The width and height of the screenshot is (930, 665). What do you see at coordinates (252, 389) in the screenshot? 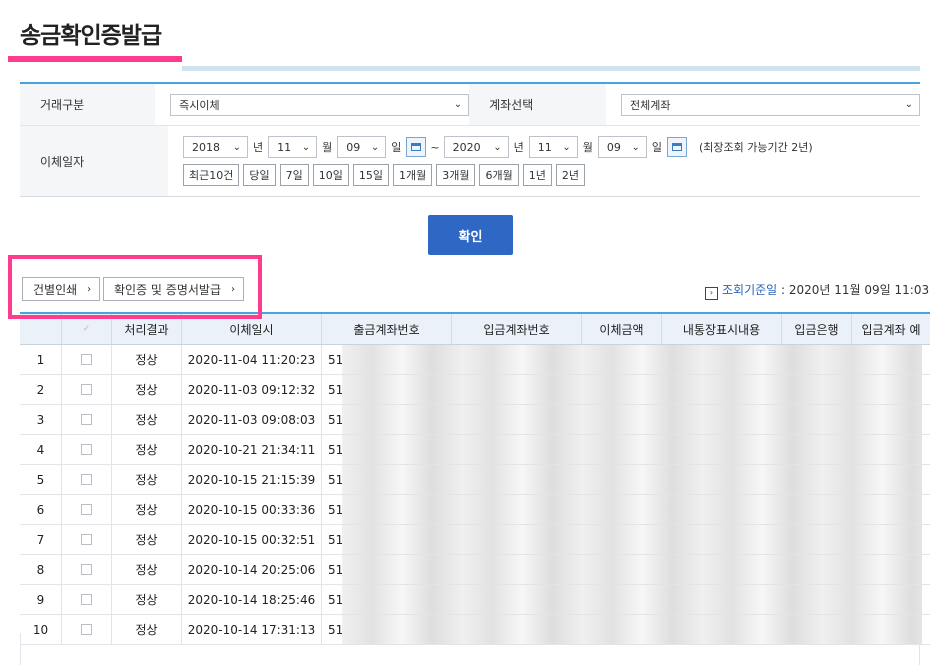
I see `row-datetime: 2020-11-03 09:12:32` at bounding box center [252, 389].